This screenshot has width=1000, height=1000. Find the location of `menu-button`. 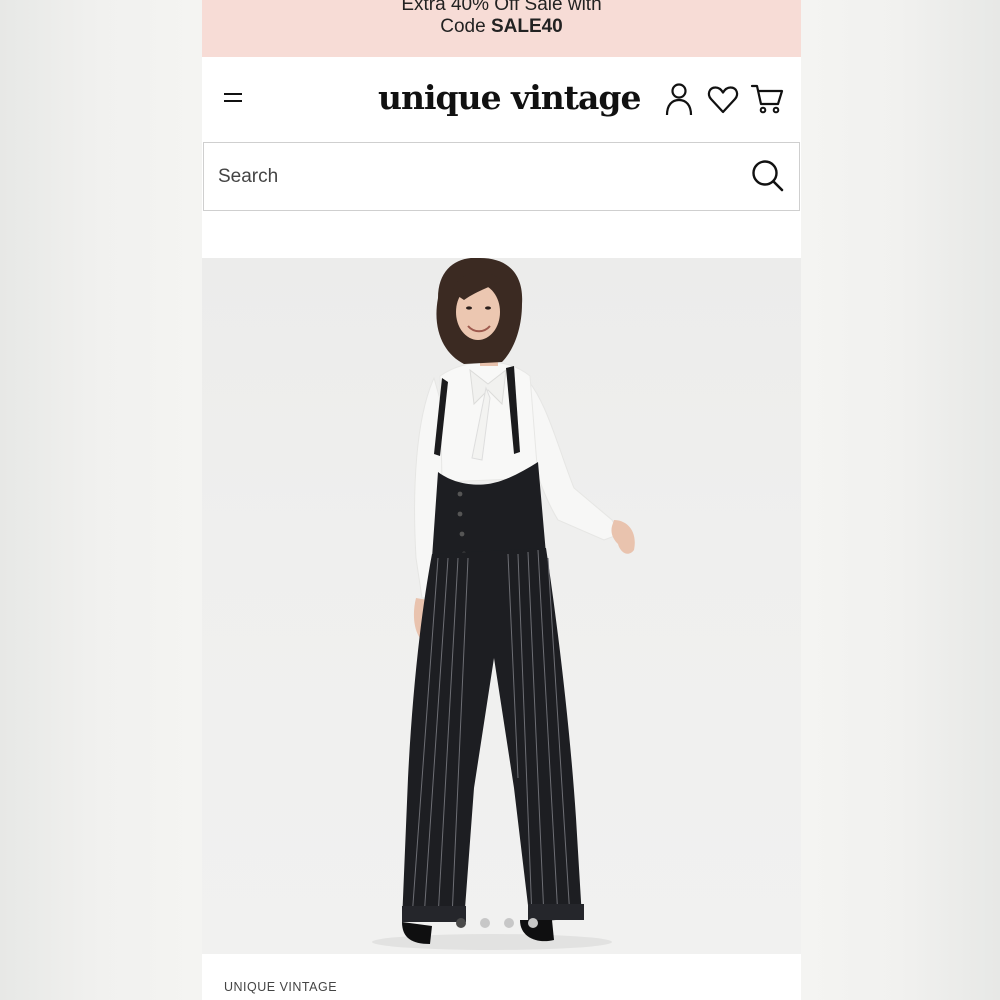

menu-button is located at coordinates (235, 98).